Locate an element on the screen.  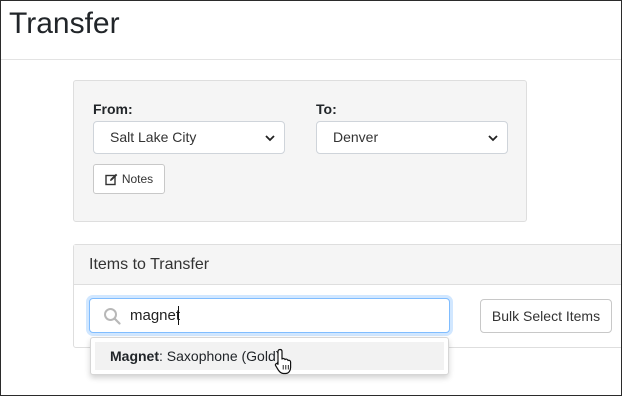
from-select: Salt Lake City is located at coordinates (189, 137).